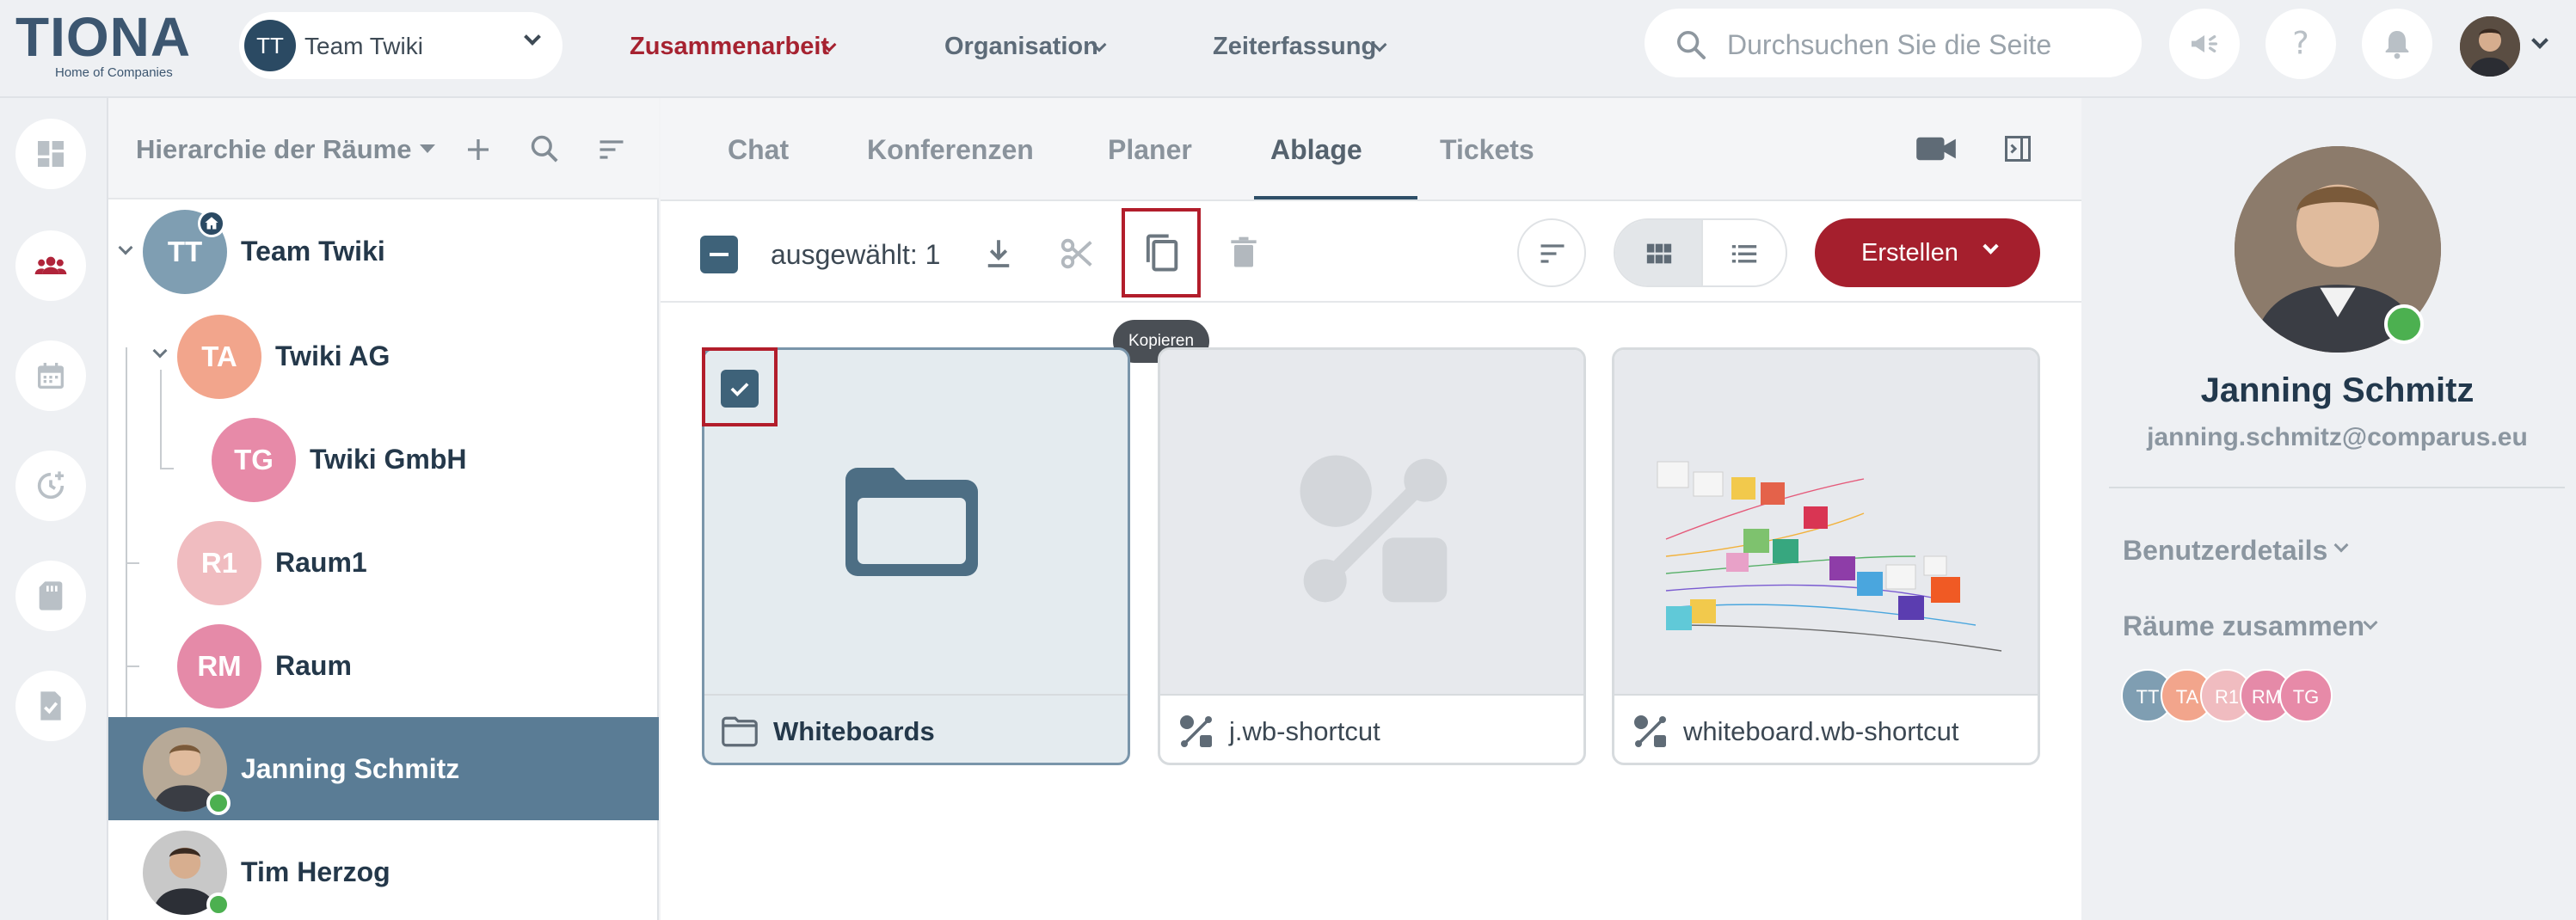 The image size is (2576, 920). Describe the element at coordinates (1021, 46) in the screenshot. I see `nav-label: Organisation` at that location.